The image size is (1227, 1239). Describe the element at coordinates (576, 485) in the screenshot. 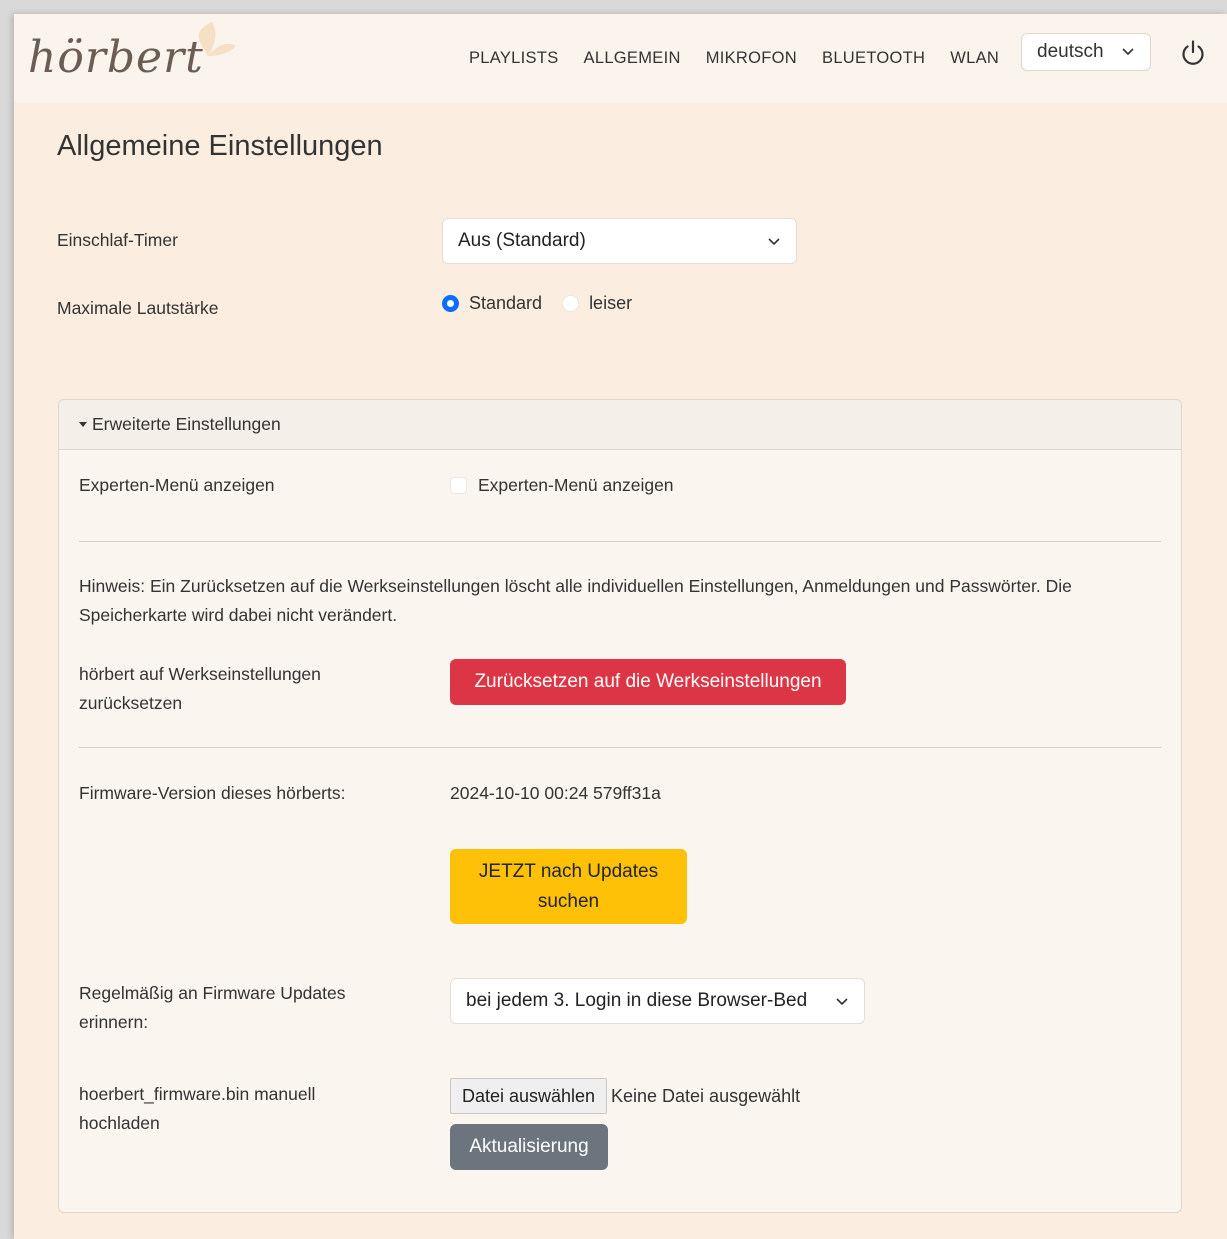

I see `expert-menu-checkbox-label: Experten-Menü anzeigen` at that location.